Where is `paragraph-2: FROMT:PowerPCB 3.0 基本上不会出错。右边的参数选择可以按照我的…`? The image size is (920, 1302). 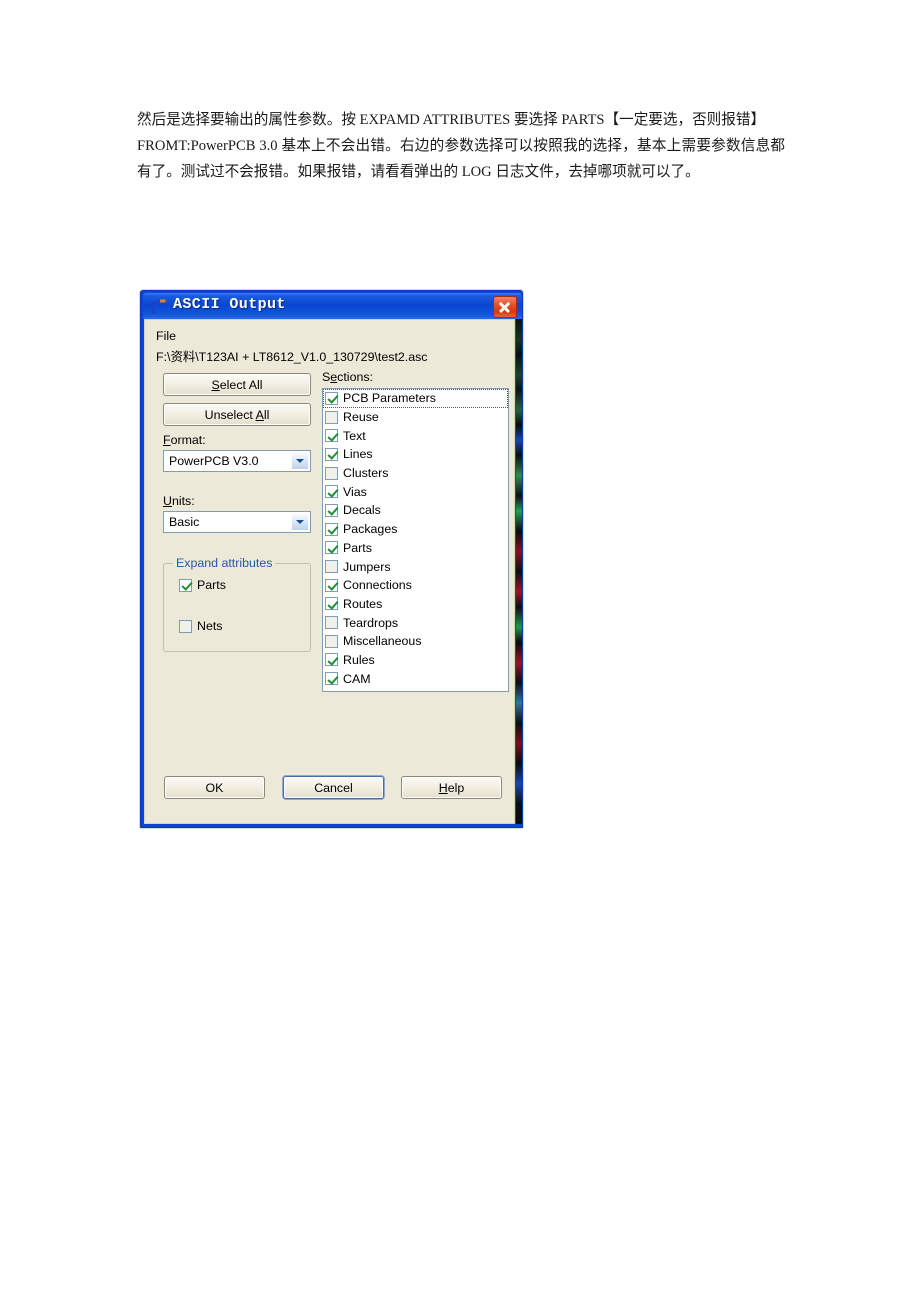
paragraph-2: FROMT:PowerPCB 3.0 基本上不会出错。右边的参数选择可以按照我的… is located at coordinates (461, 158).